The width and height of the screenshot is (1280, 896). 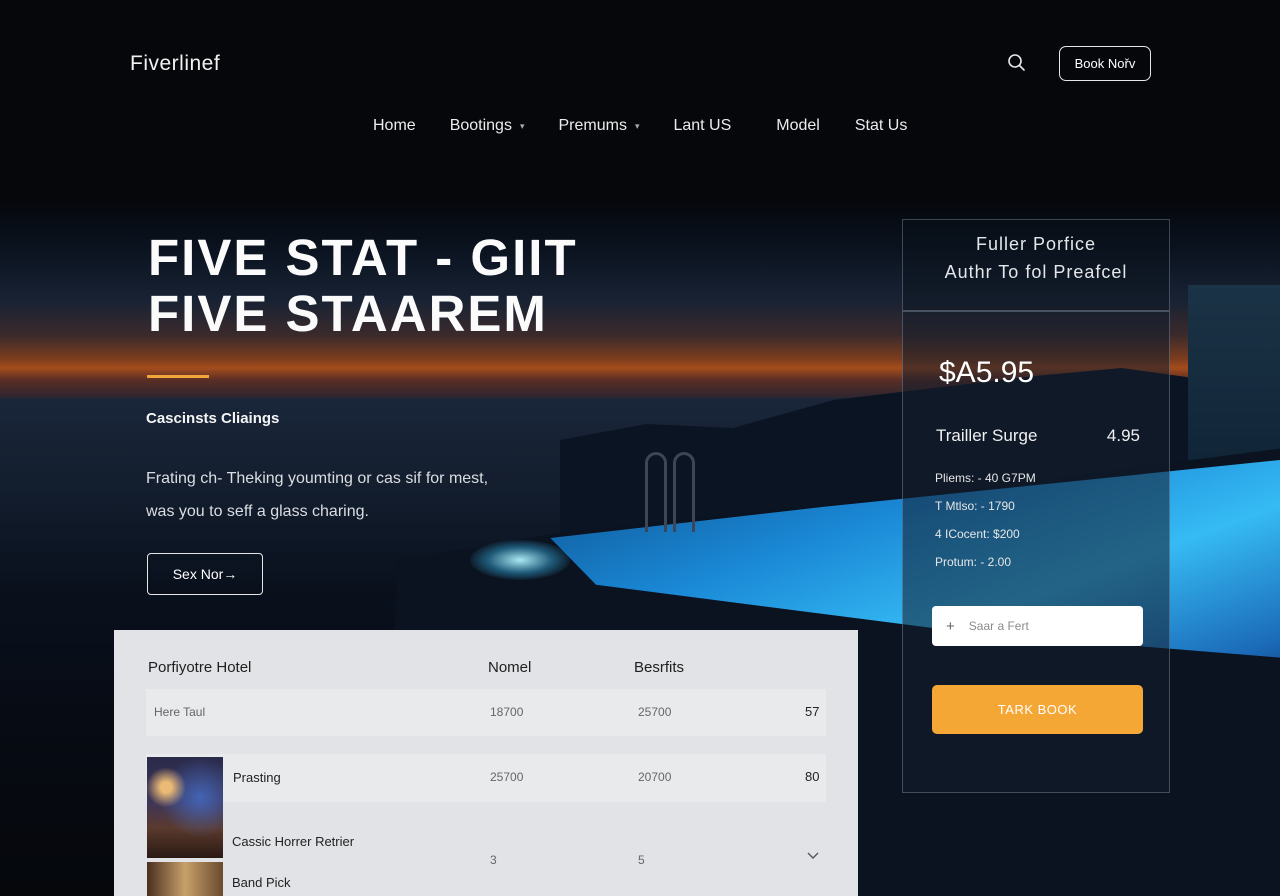 I want to click on price-row: Trailler Surge 4.95, so click(x=1038, y=436).